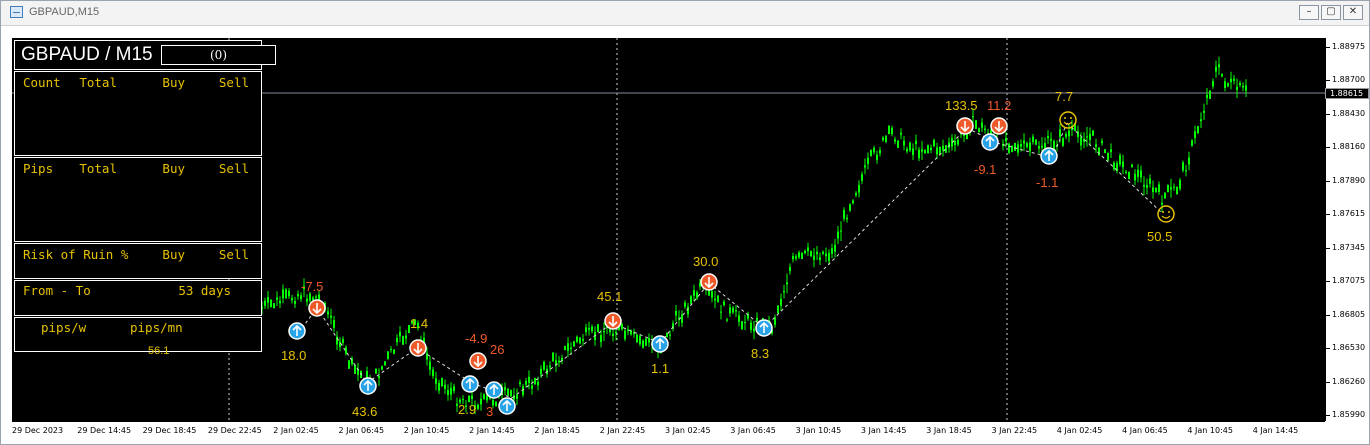 Image resolution: width=1370 pixels, height=445 pixels. Describe the element at coordinates (1347, 93) in the screenshot. I see `current-price-tag: 1.88615` at that location.